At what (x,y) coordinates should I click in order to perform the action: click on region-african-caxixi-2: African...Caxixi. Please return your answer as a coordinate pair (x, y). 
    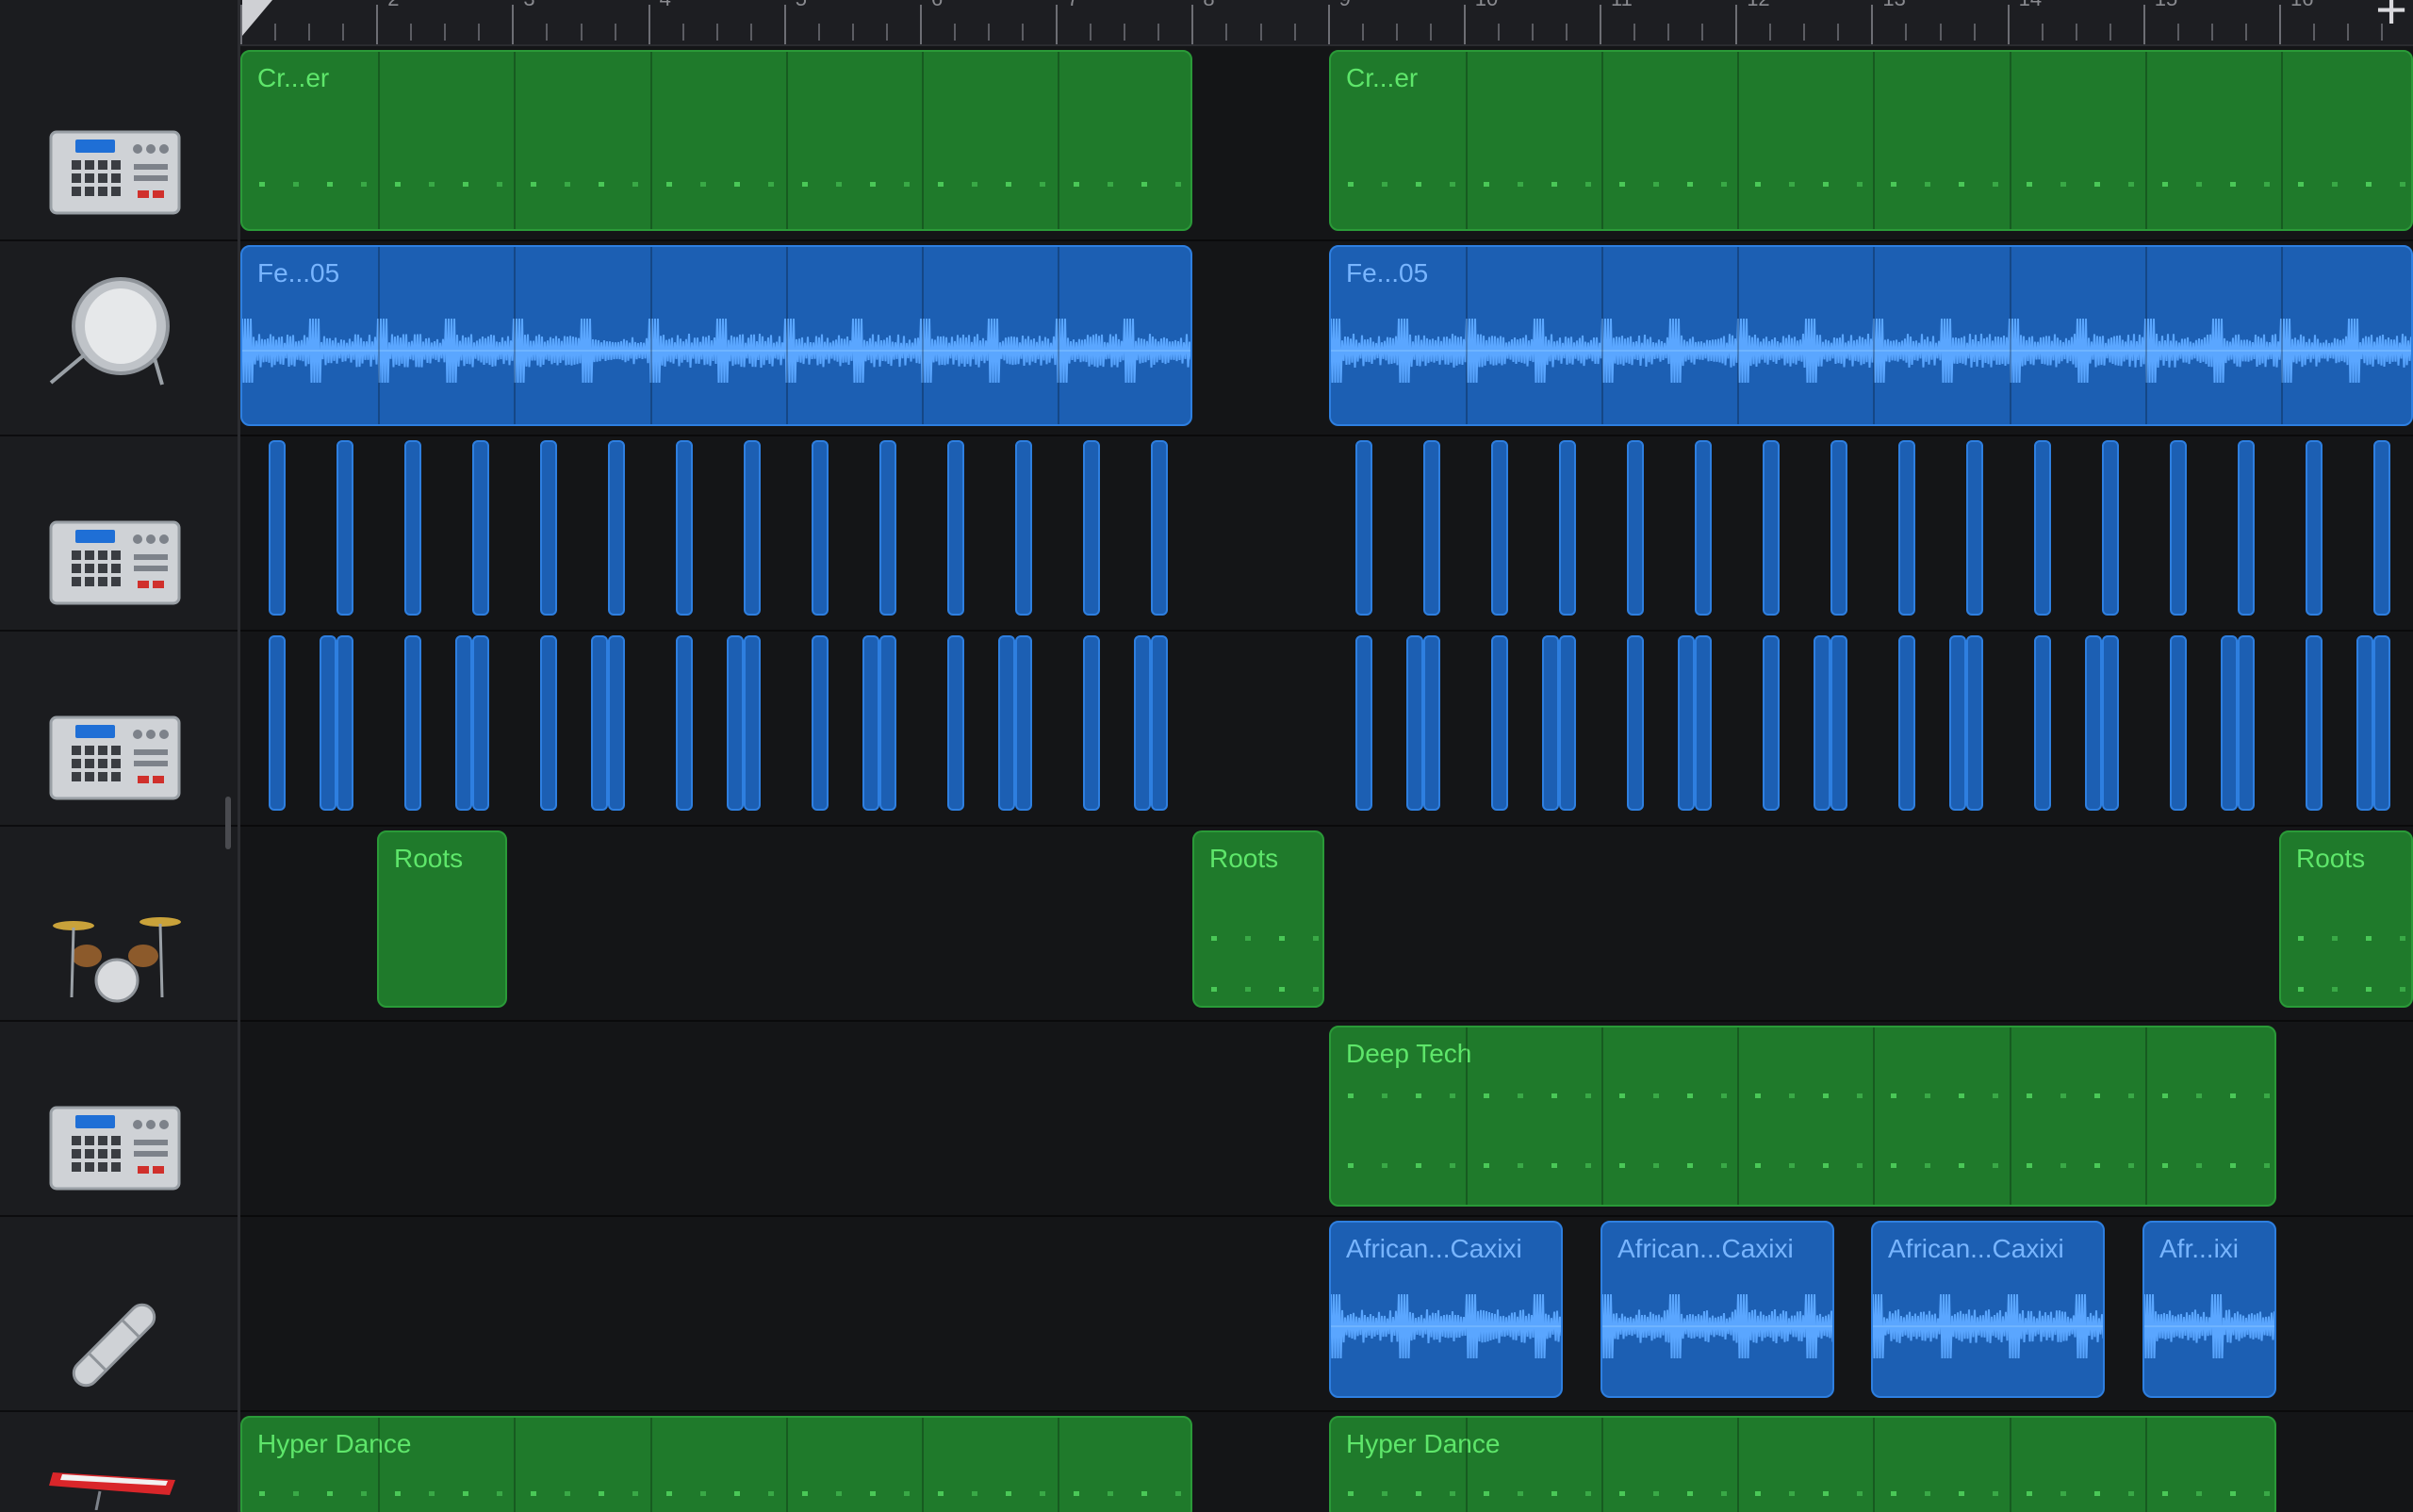
    Looking at the image, I should click on (1717, 1310).